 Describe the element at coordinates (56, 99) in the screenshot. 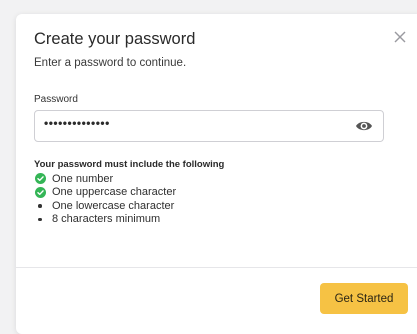

I see `password-label: Password` at that location.